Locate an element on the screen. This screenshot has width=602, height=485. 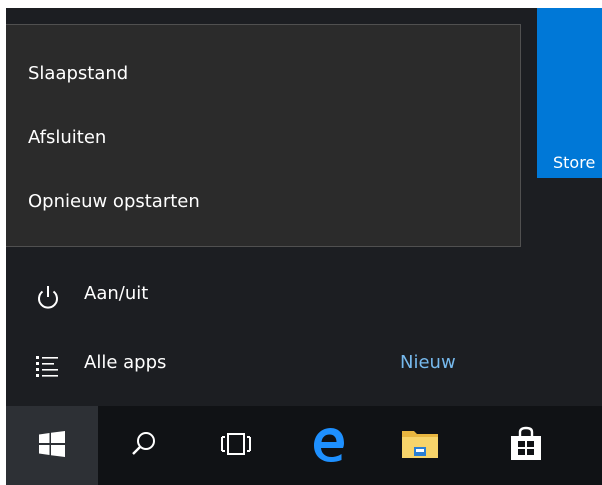
sleep-option: Slaapstand is located at coordinates (78, 73).